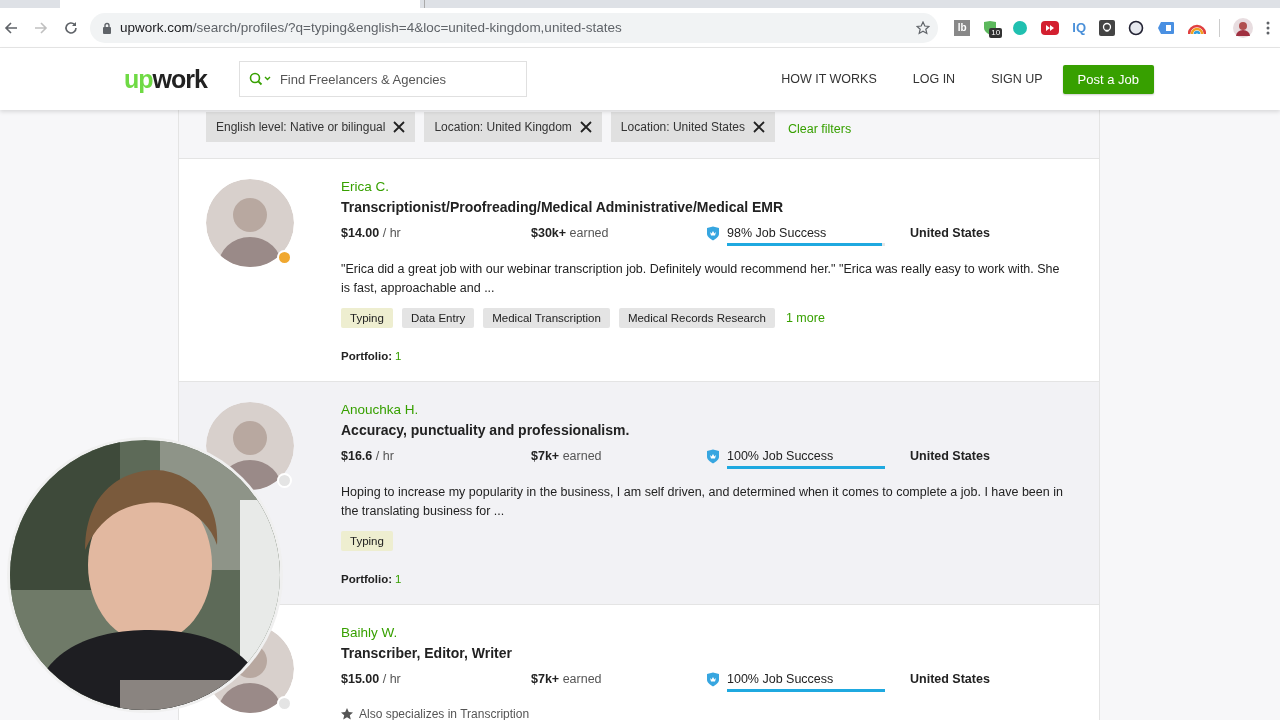 The width and height of the screenshot is (1280, 720). What do you see at coordinates (692, 126) in the screenshot?
I see `filter-chip: Location: United States` at bounding box center [692, 126].